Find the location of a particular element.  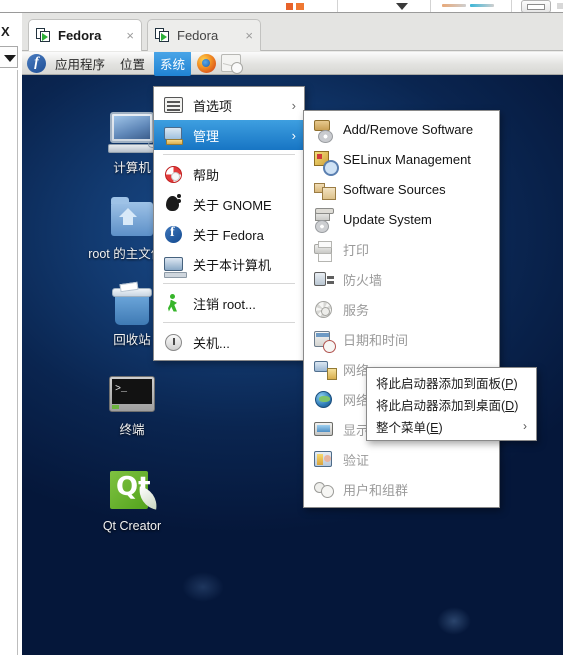

menu-item-label: 管理 is located at coordinates (206, 136).